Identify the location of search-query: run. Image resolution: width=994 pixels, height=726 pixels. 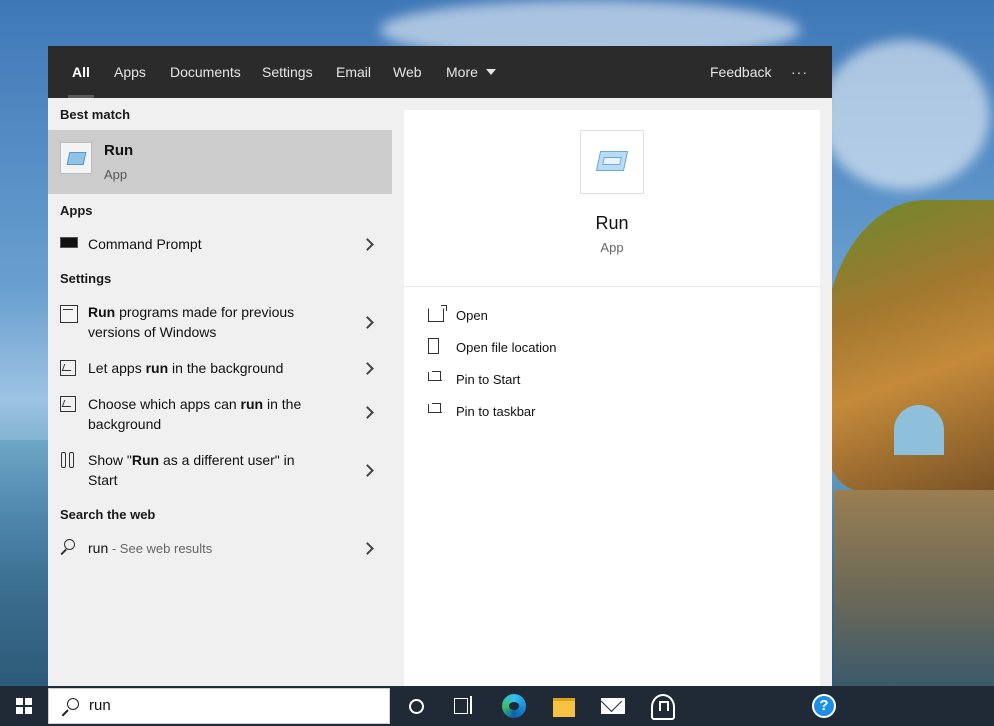
(100, 705).